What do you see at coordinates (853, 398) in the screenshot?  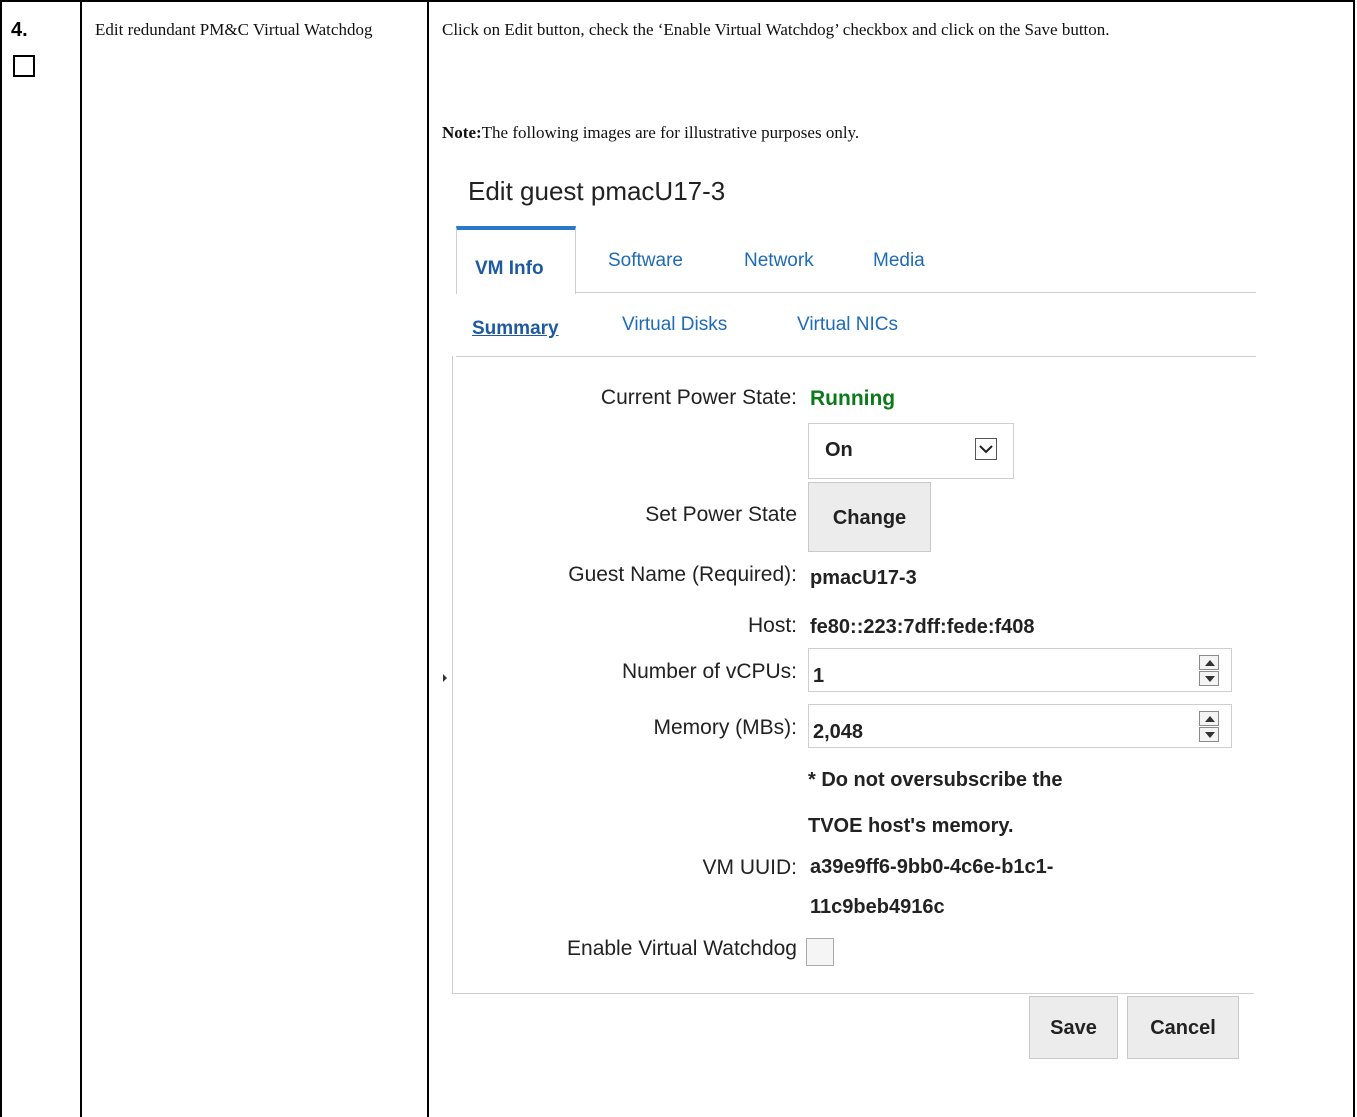 I see `power-state-value: Running` at bounding box center [853, 398].